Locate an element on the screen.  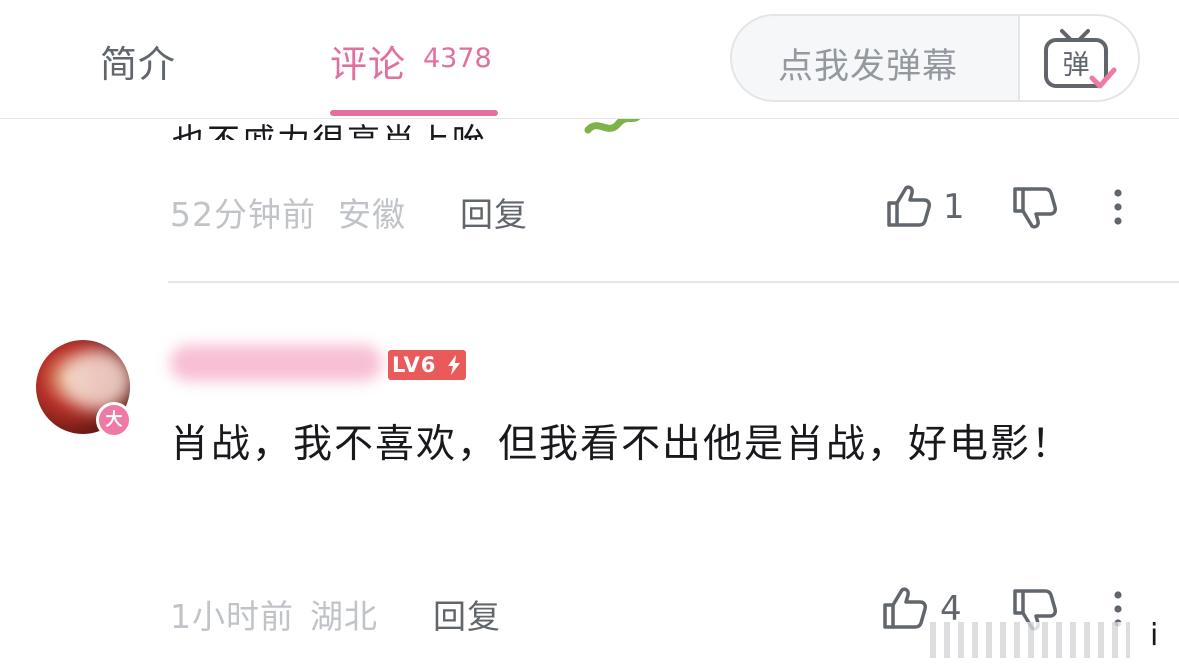
comment-count: 4378 is located at coordinates (457, 58).